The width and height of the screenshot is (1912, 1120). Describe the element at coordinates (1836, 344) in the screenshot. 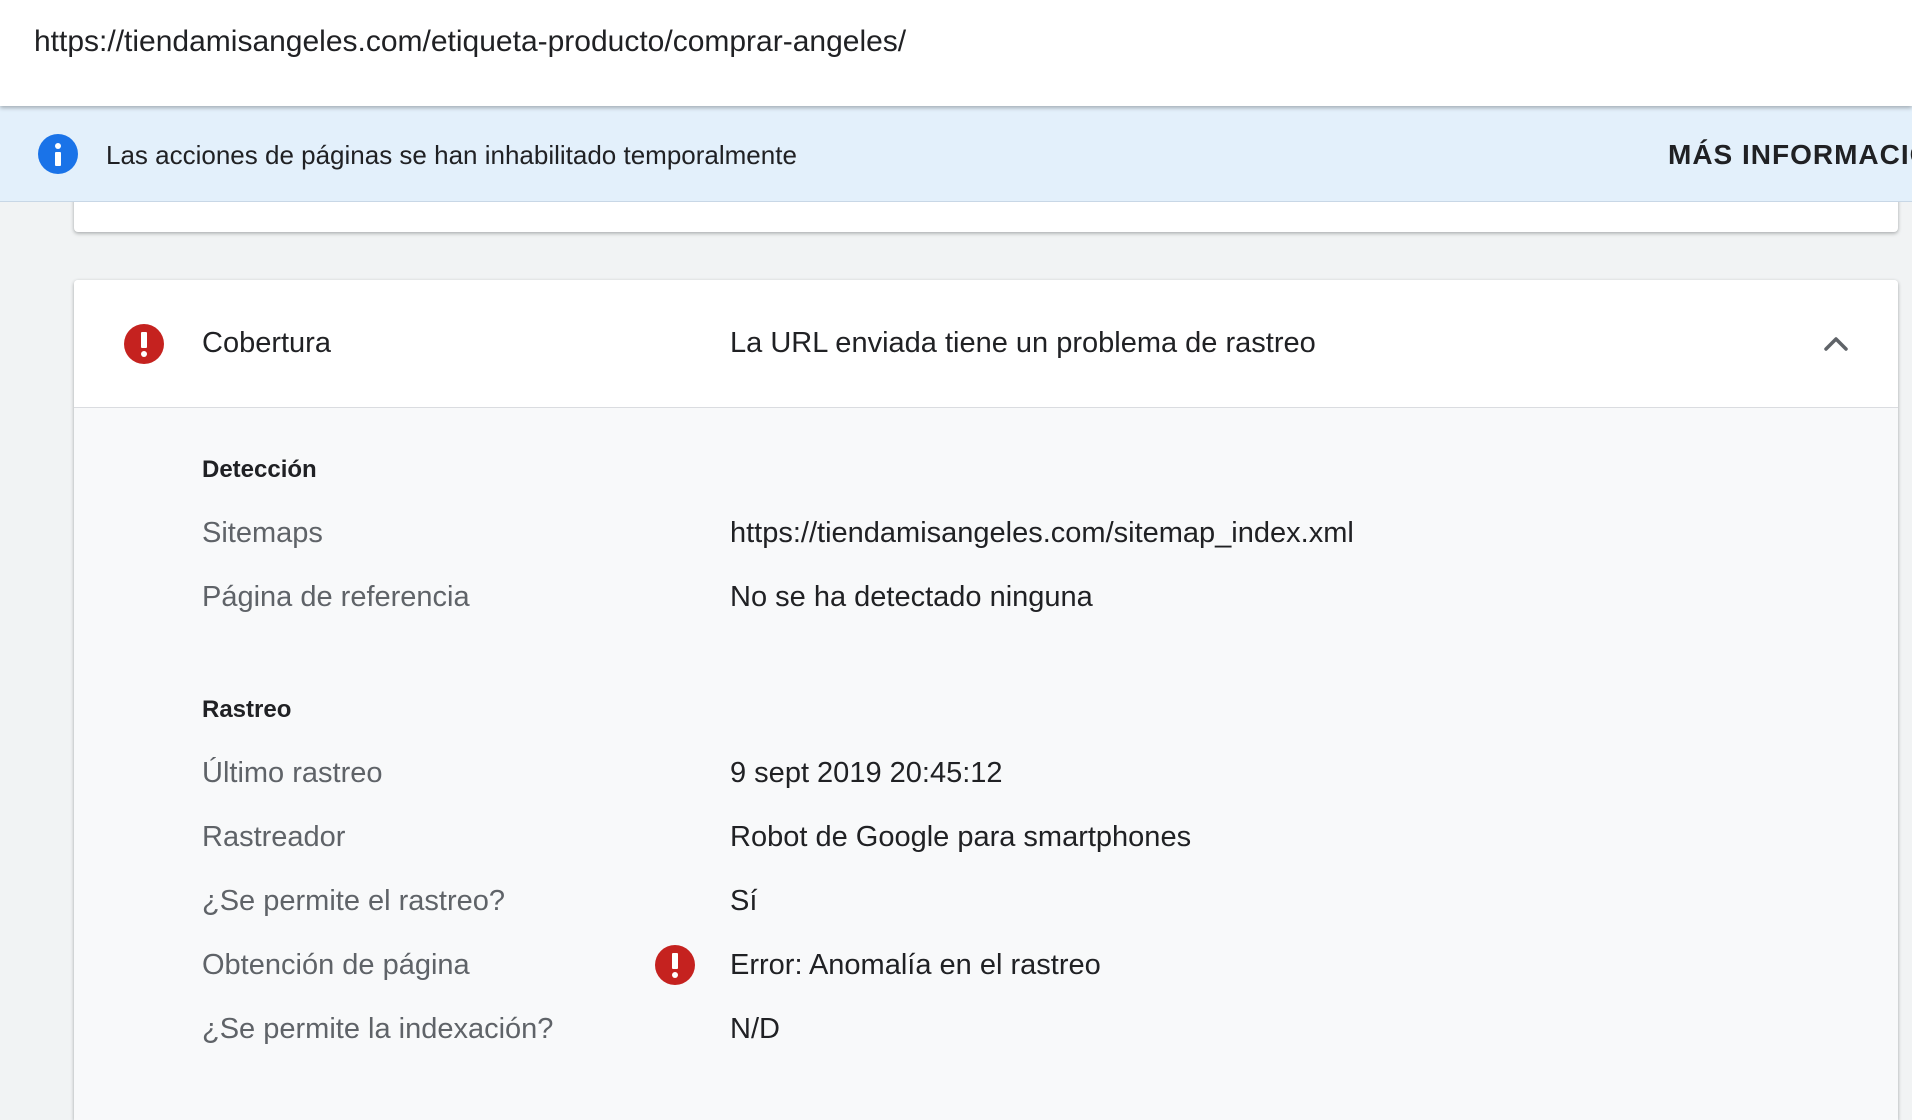

I see `chevron-up-icon` at that location.